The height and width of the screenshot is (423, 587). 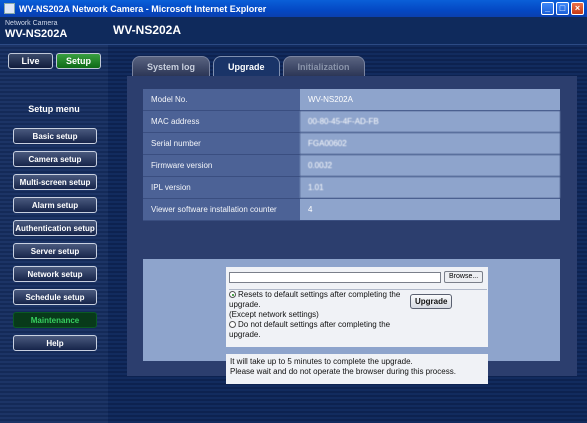 I want to click on table-row: IPL version 1.01, so click(x=351, y=187).